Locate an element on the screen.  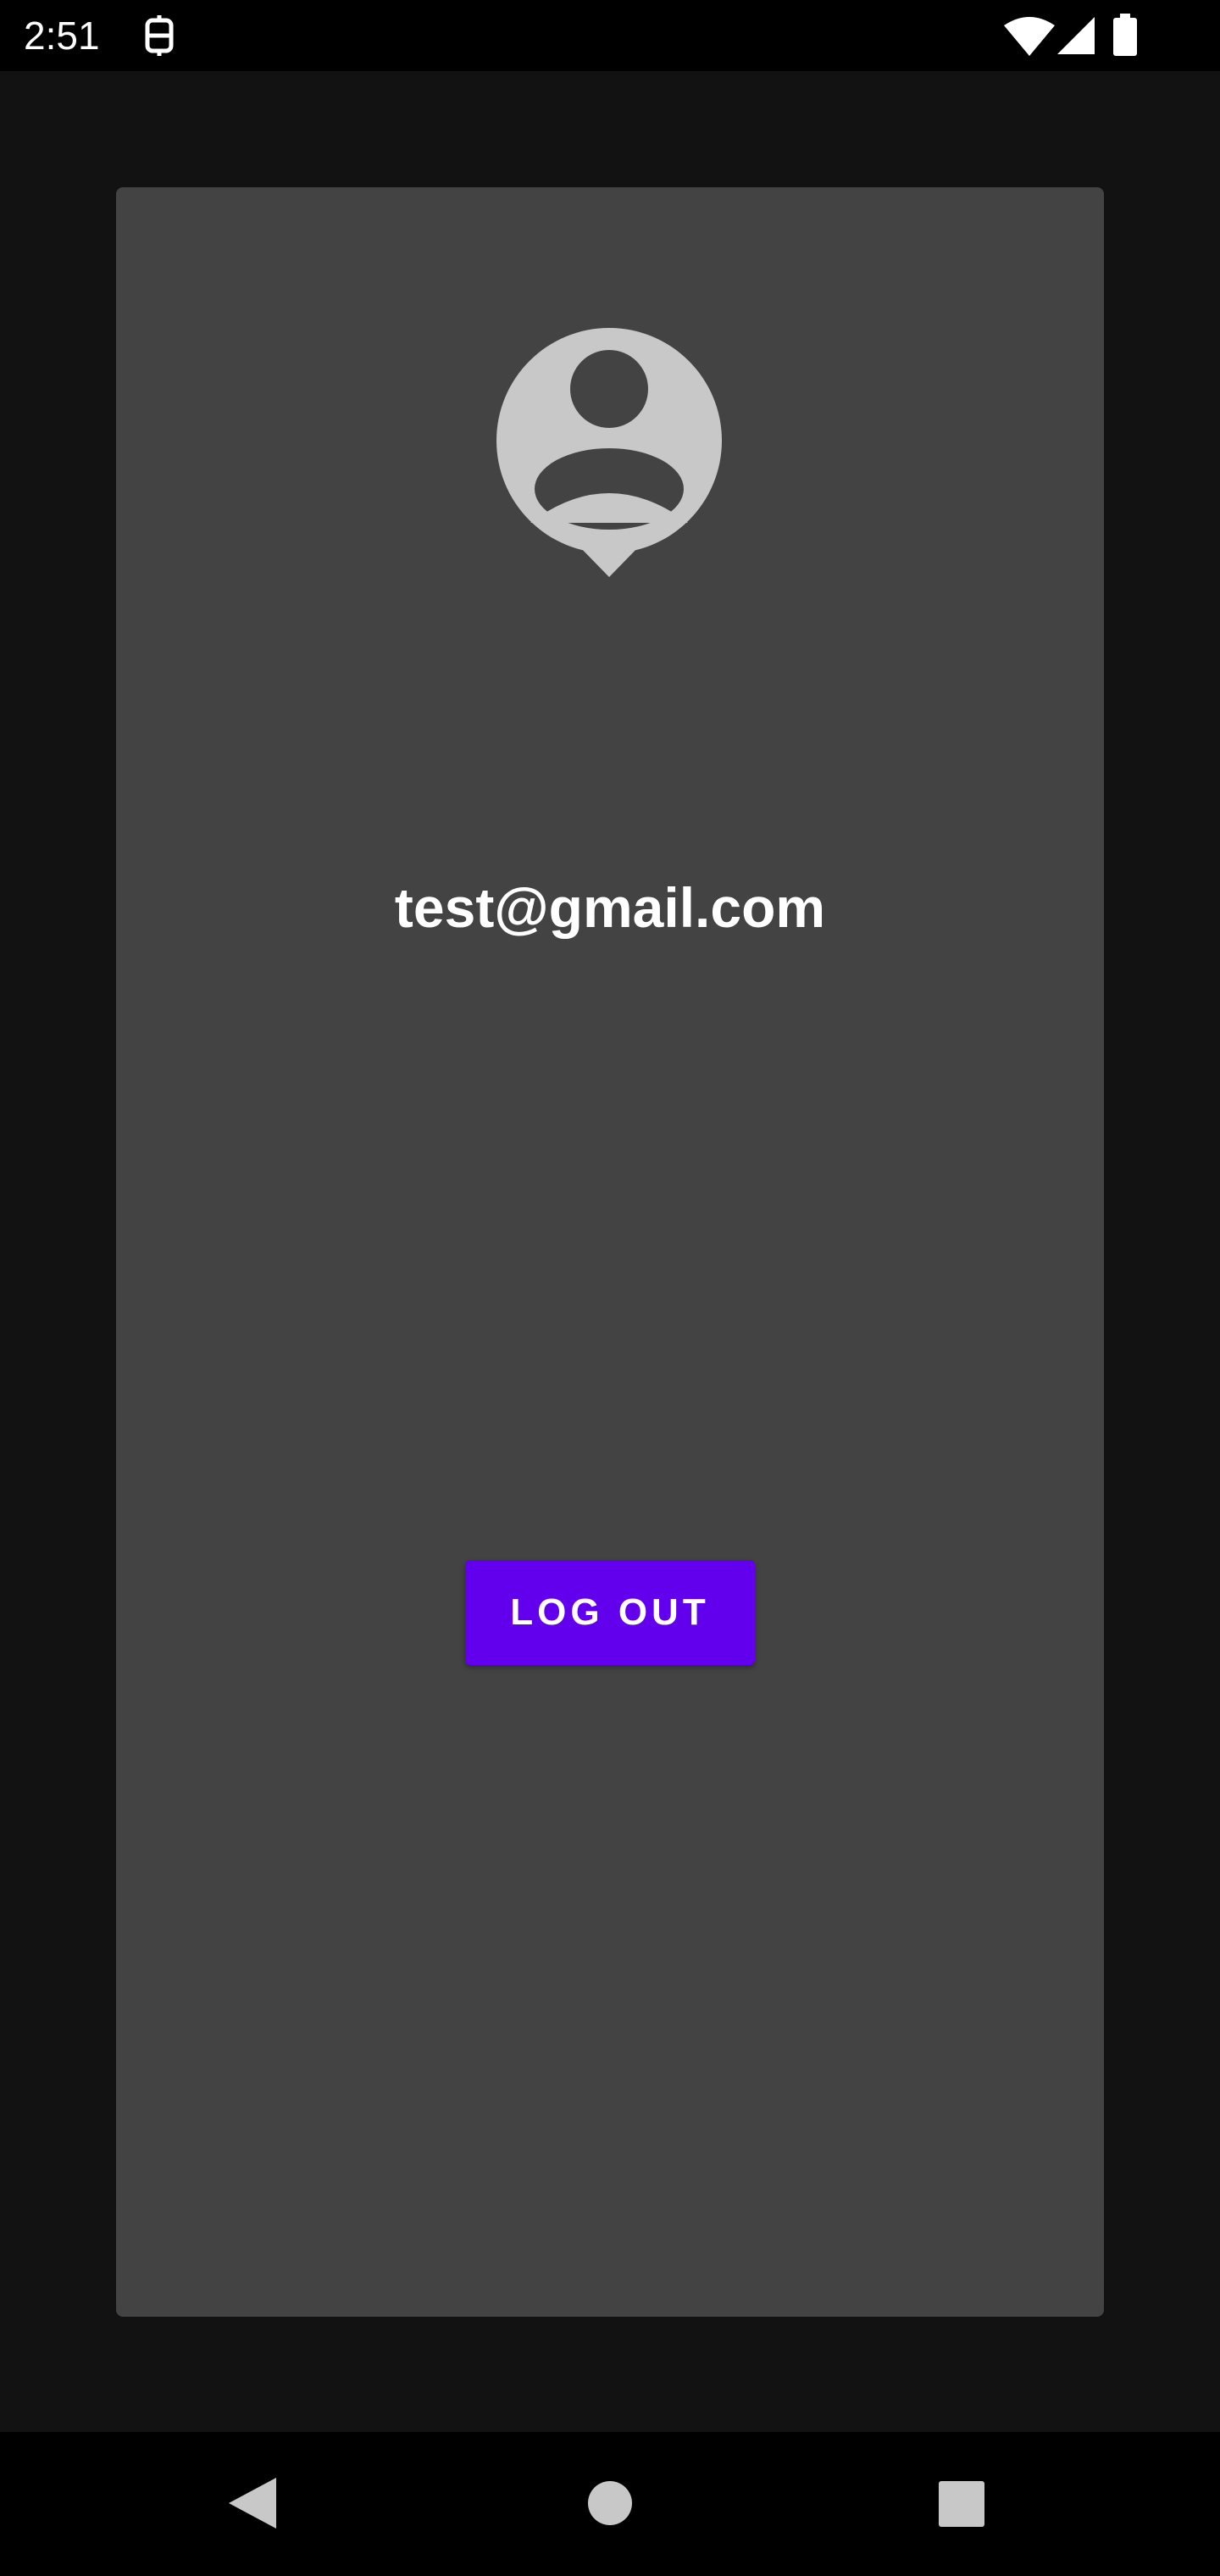
battery-icon is located at coordinates (1125, 35).